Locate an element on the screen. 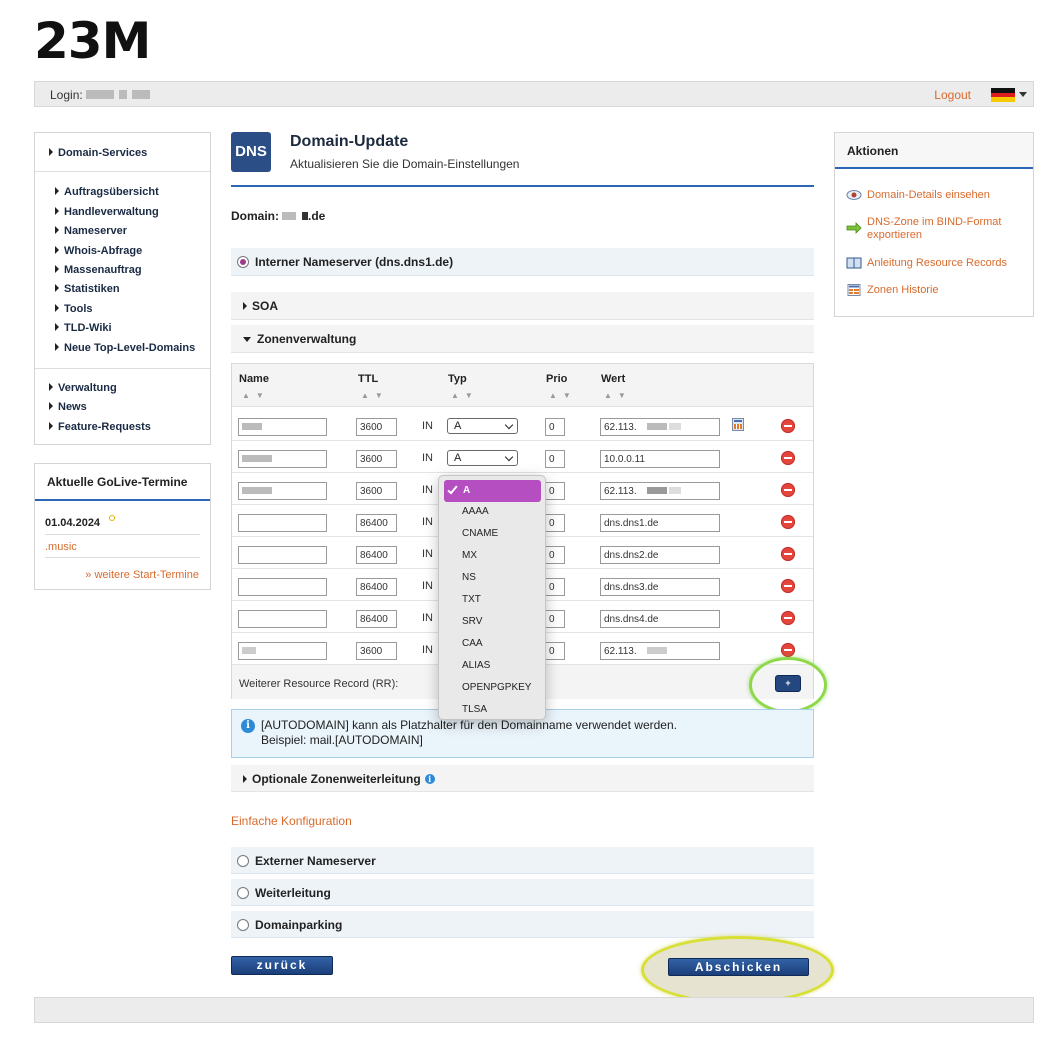 This screenshot has width=1059, height=1041. option-external-ns: Externer Nameserver is located at coordinates (522, 860).